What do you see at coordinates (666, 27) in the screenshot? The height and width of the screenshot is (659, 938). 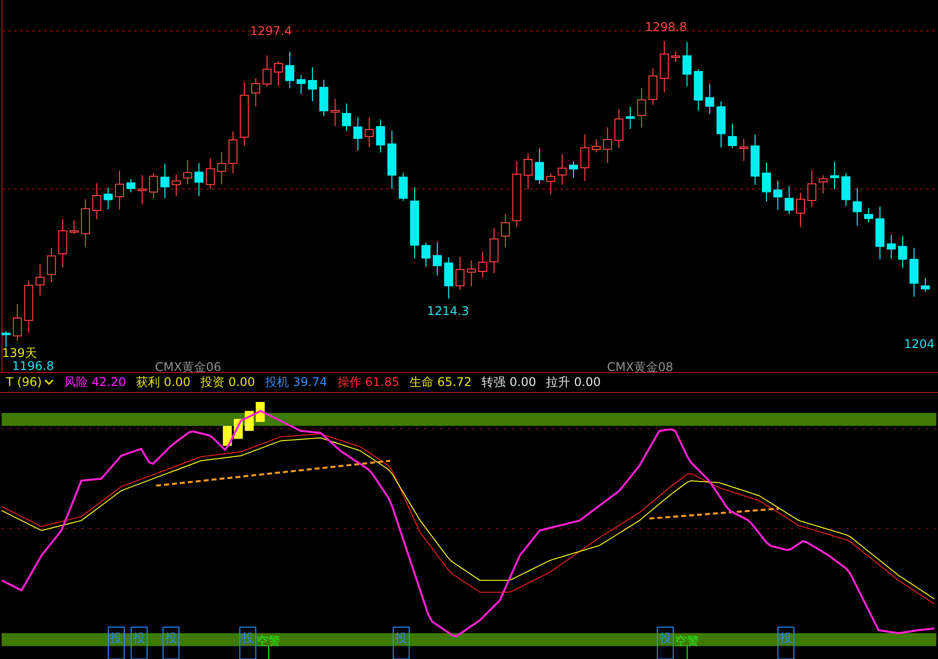 I see `price-label: 1298.8` at bounding box center [666, 27].